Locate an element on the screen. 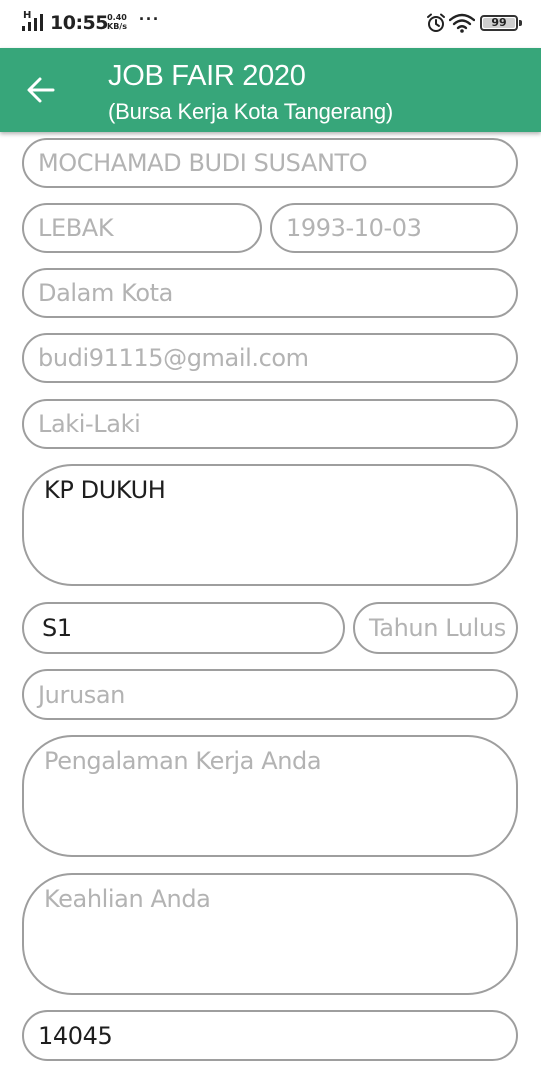 The height and width of the screenshot is (1080, 541). email-field: budi91115@gmail.com is located at coordinates (270, 358).